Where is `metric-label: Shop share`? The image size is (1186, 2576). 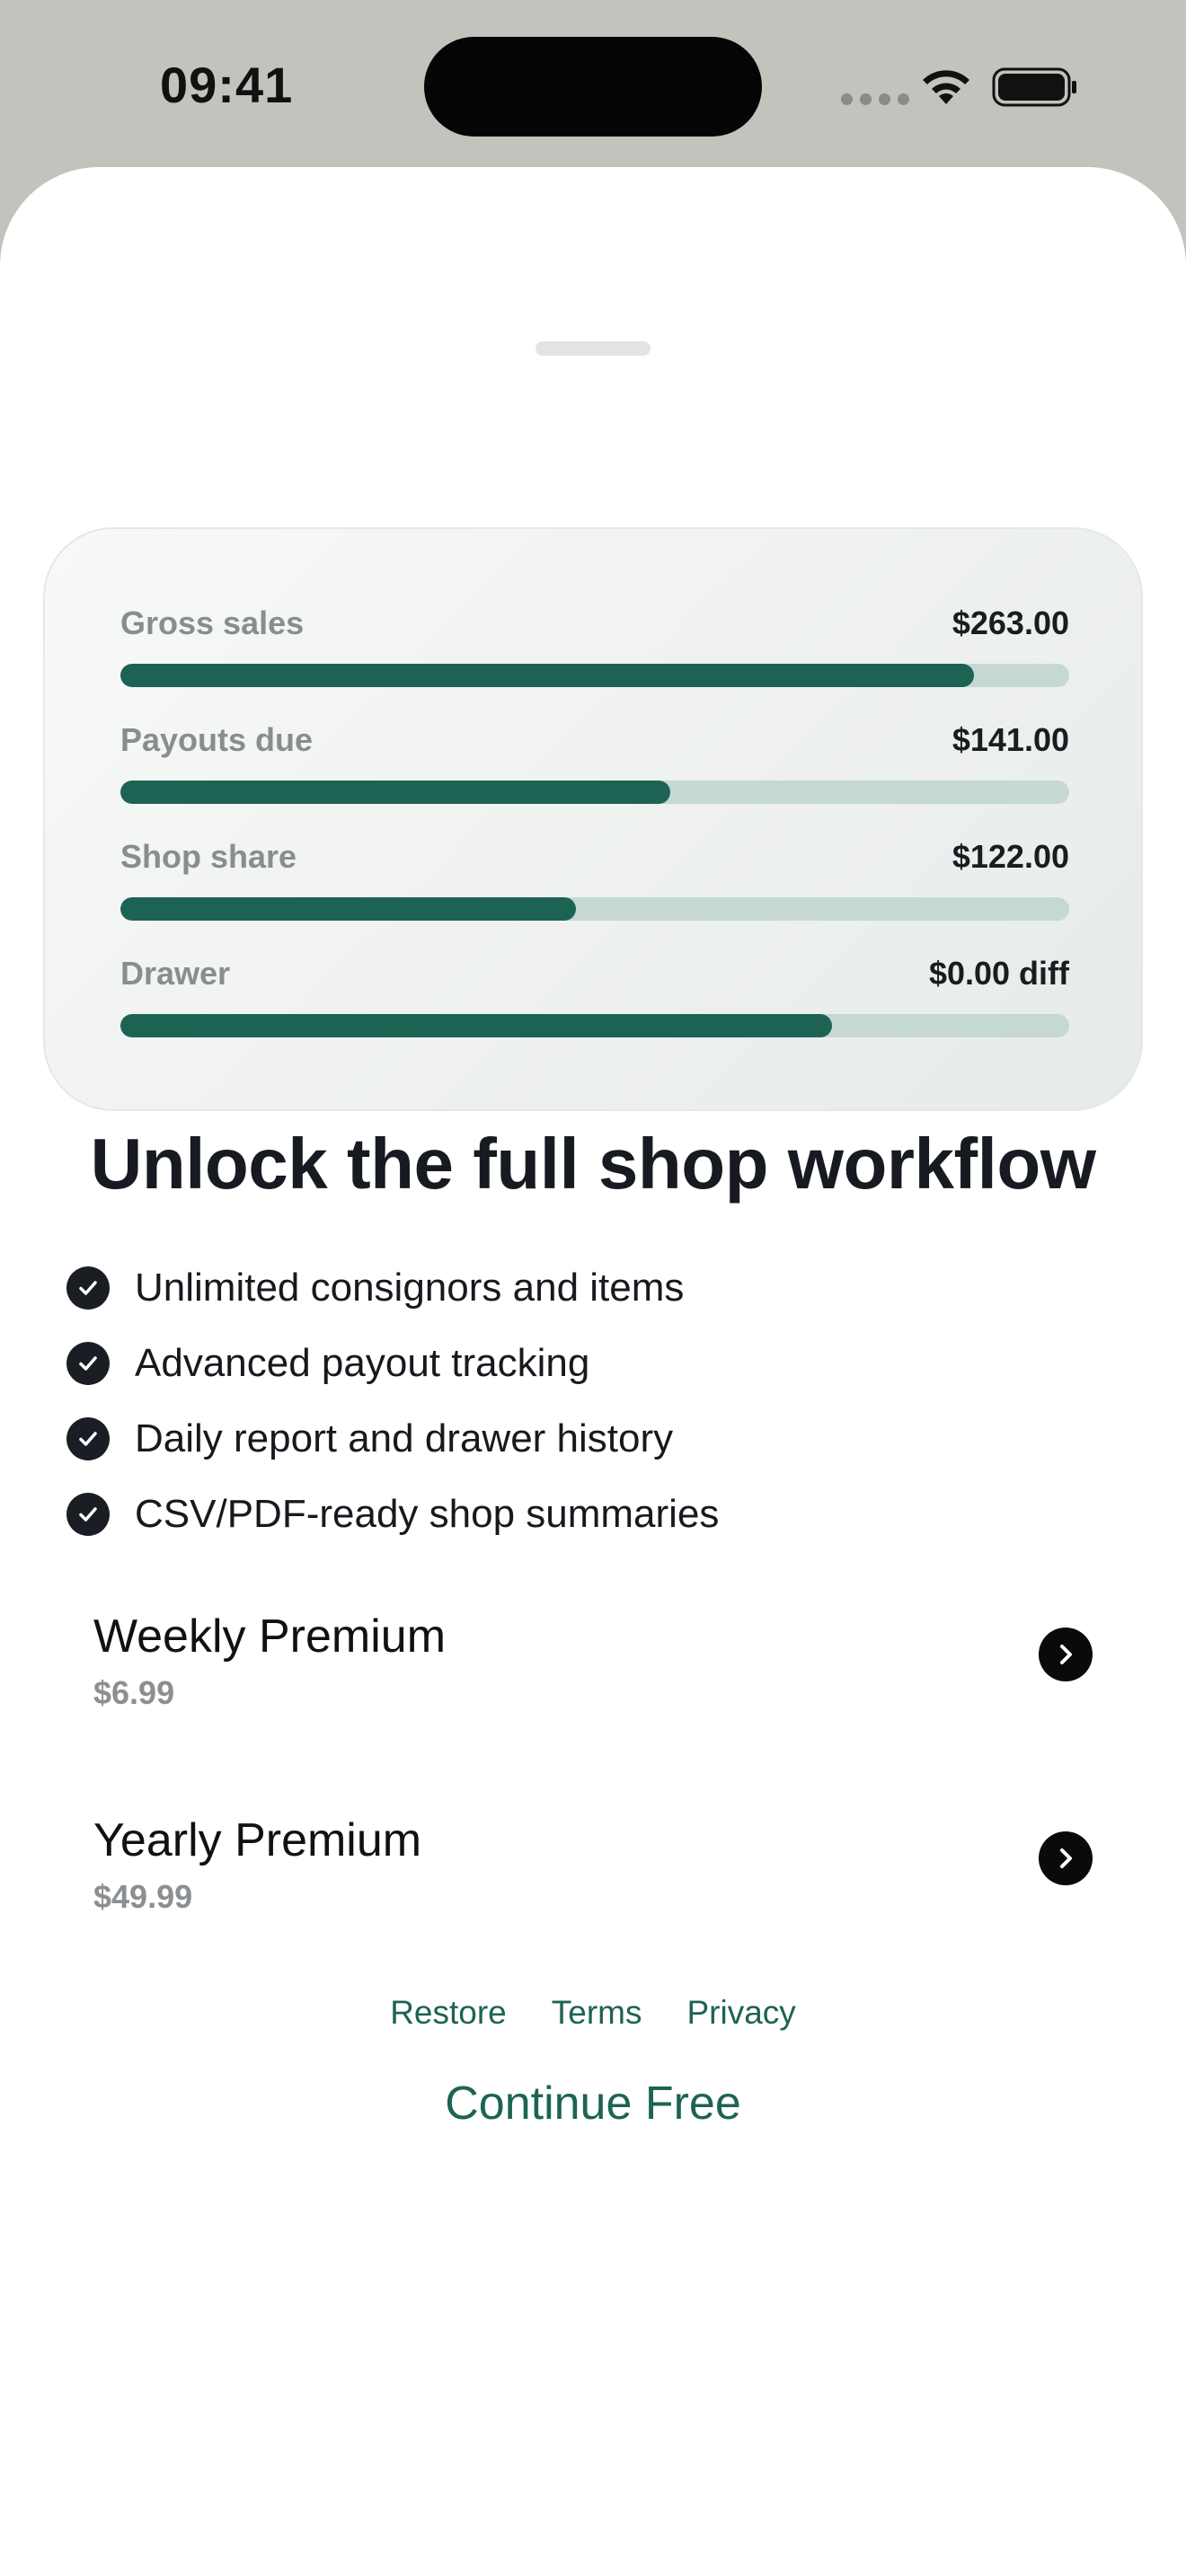
metric-label: Shop share is located at coordinates (208, 856).